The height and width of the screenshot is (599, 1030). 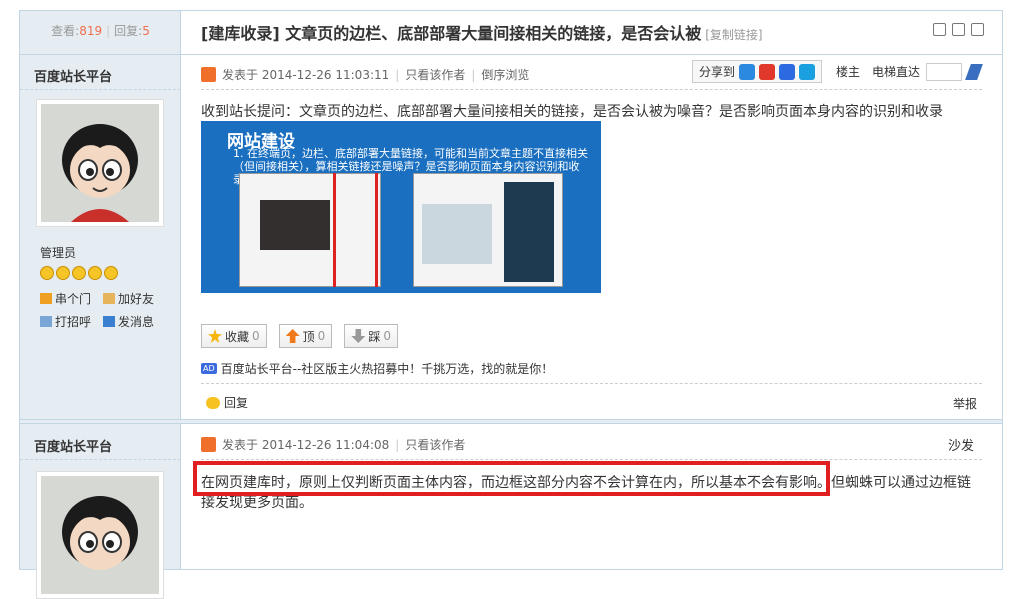 I want to click on home-icon, so click(x=46, y=298).